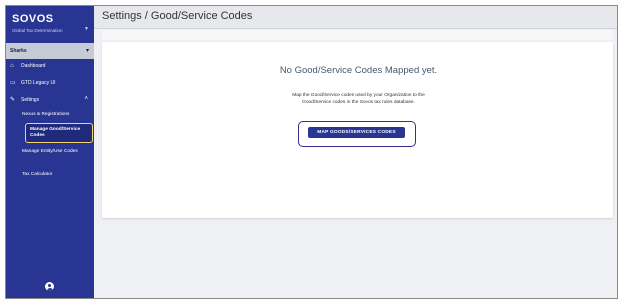 The height and width of the screenshot is (303, 624). I want to click on sidebar-subitem-good-service-codes: Manage Good/Service Codes, so click(59, 133).